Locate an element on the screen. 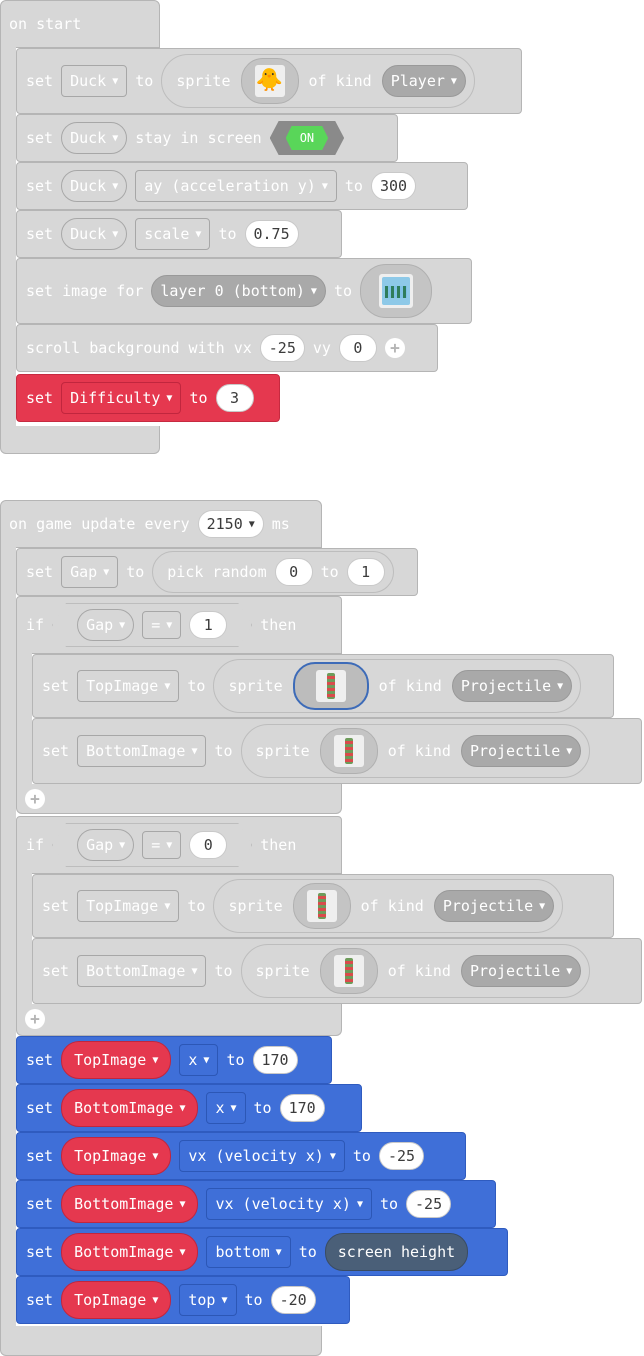 Image resolution: width=644 pixels, height=1356 pixels. duck-image-picker: 🐥 is located at coordinates (269, 81).